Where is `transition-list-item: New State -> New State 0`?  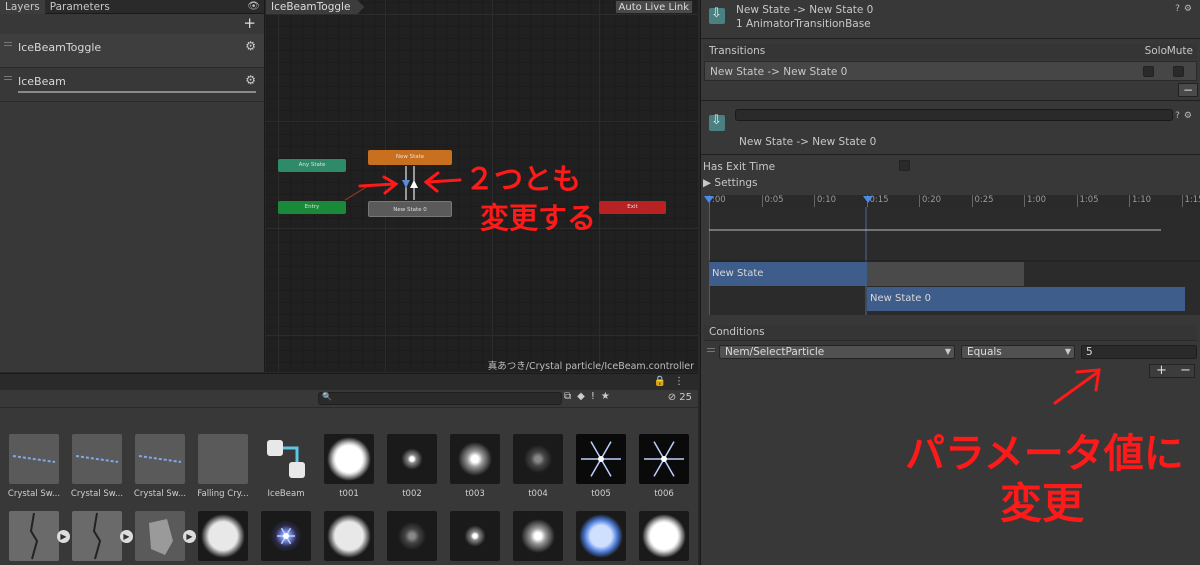 transition-list-item: New State -> New State 0 is located at coordinates (950, 71).